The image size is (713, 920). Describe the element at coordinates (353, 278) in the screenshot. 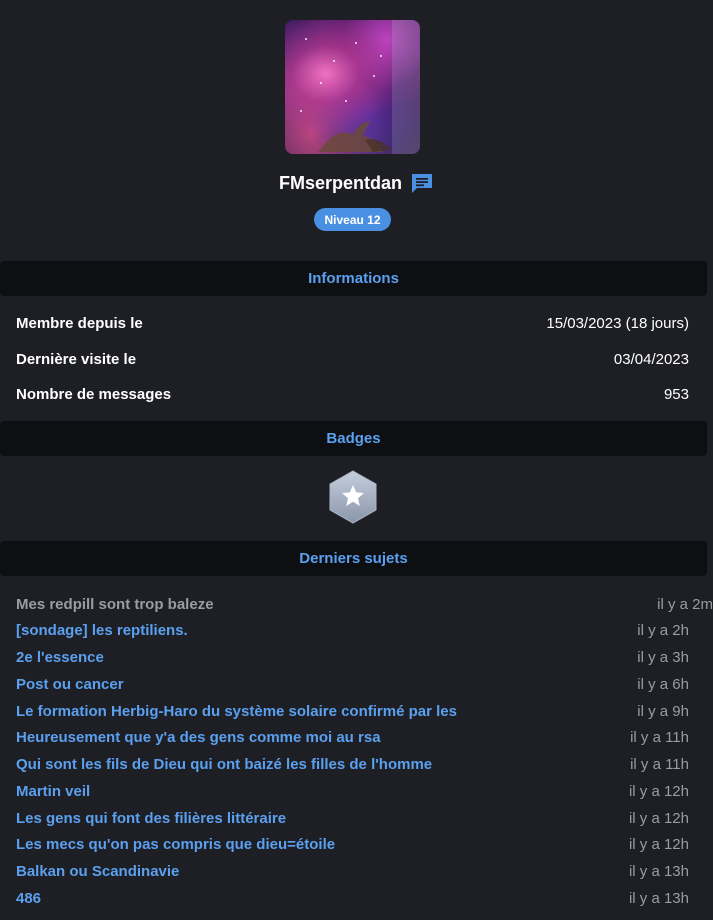

I see `section-header-informations: Informations` at that location.